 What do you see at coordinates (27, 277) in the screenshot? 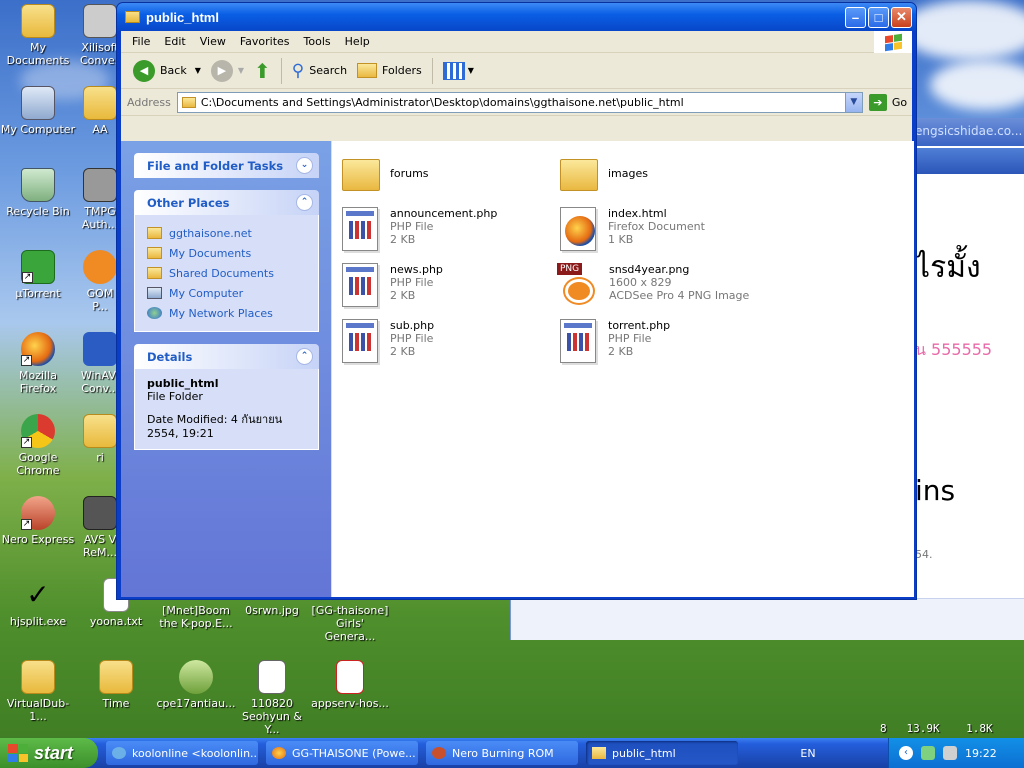
I see `shortcut-arrow-icon: ↗` at bounding box center [27, 277].